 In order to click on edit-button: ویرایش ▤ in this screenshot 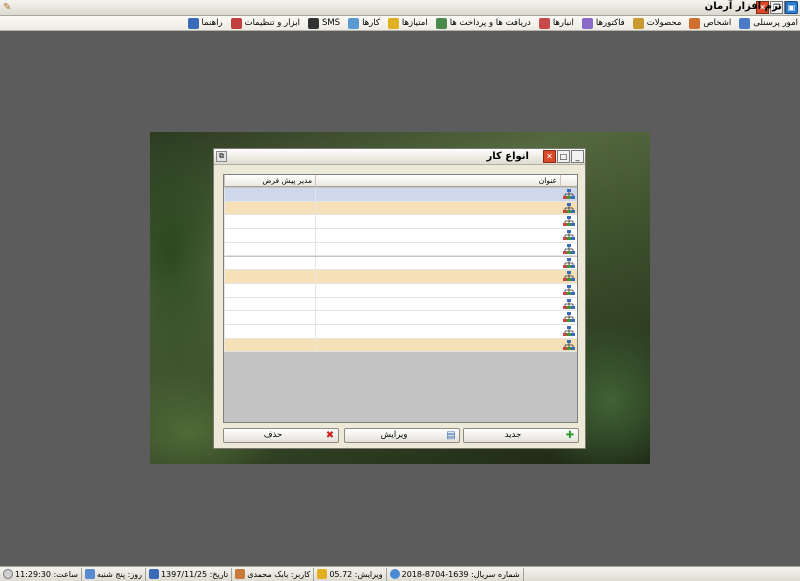, I will do `click(402, 435)`.